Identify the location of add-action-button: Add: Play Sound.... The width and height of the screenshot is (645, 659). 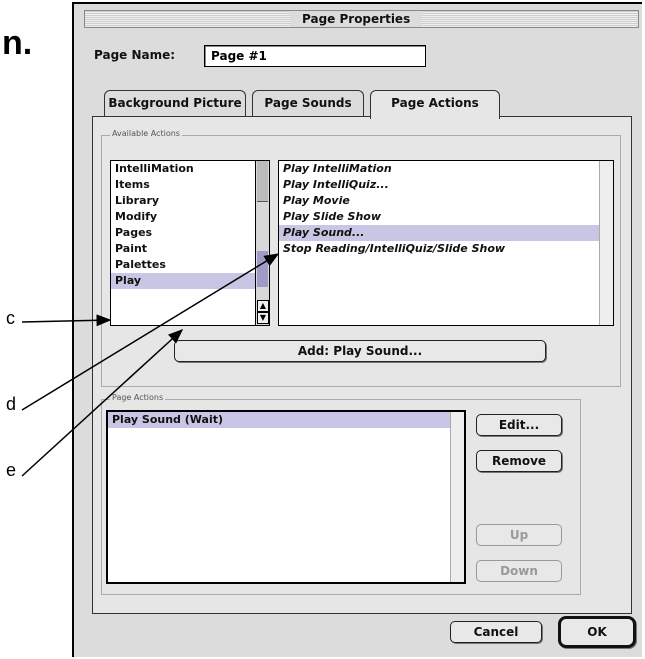
(360, 351).